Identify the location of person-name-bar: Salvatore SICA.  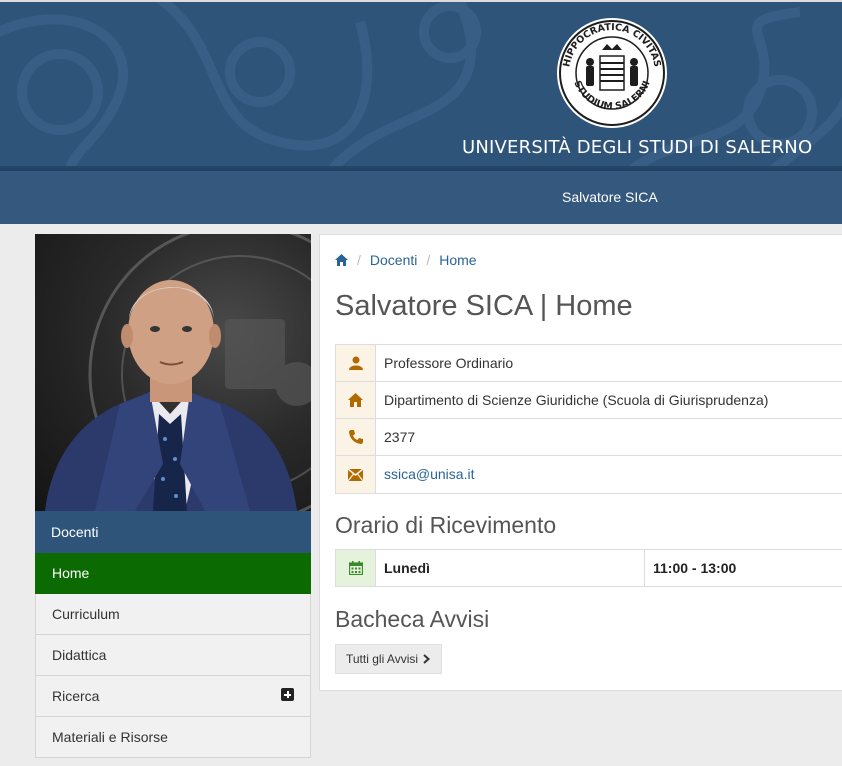
(421, 197).